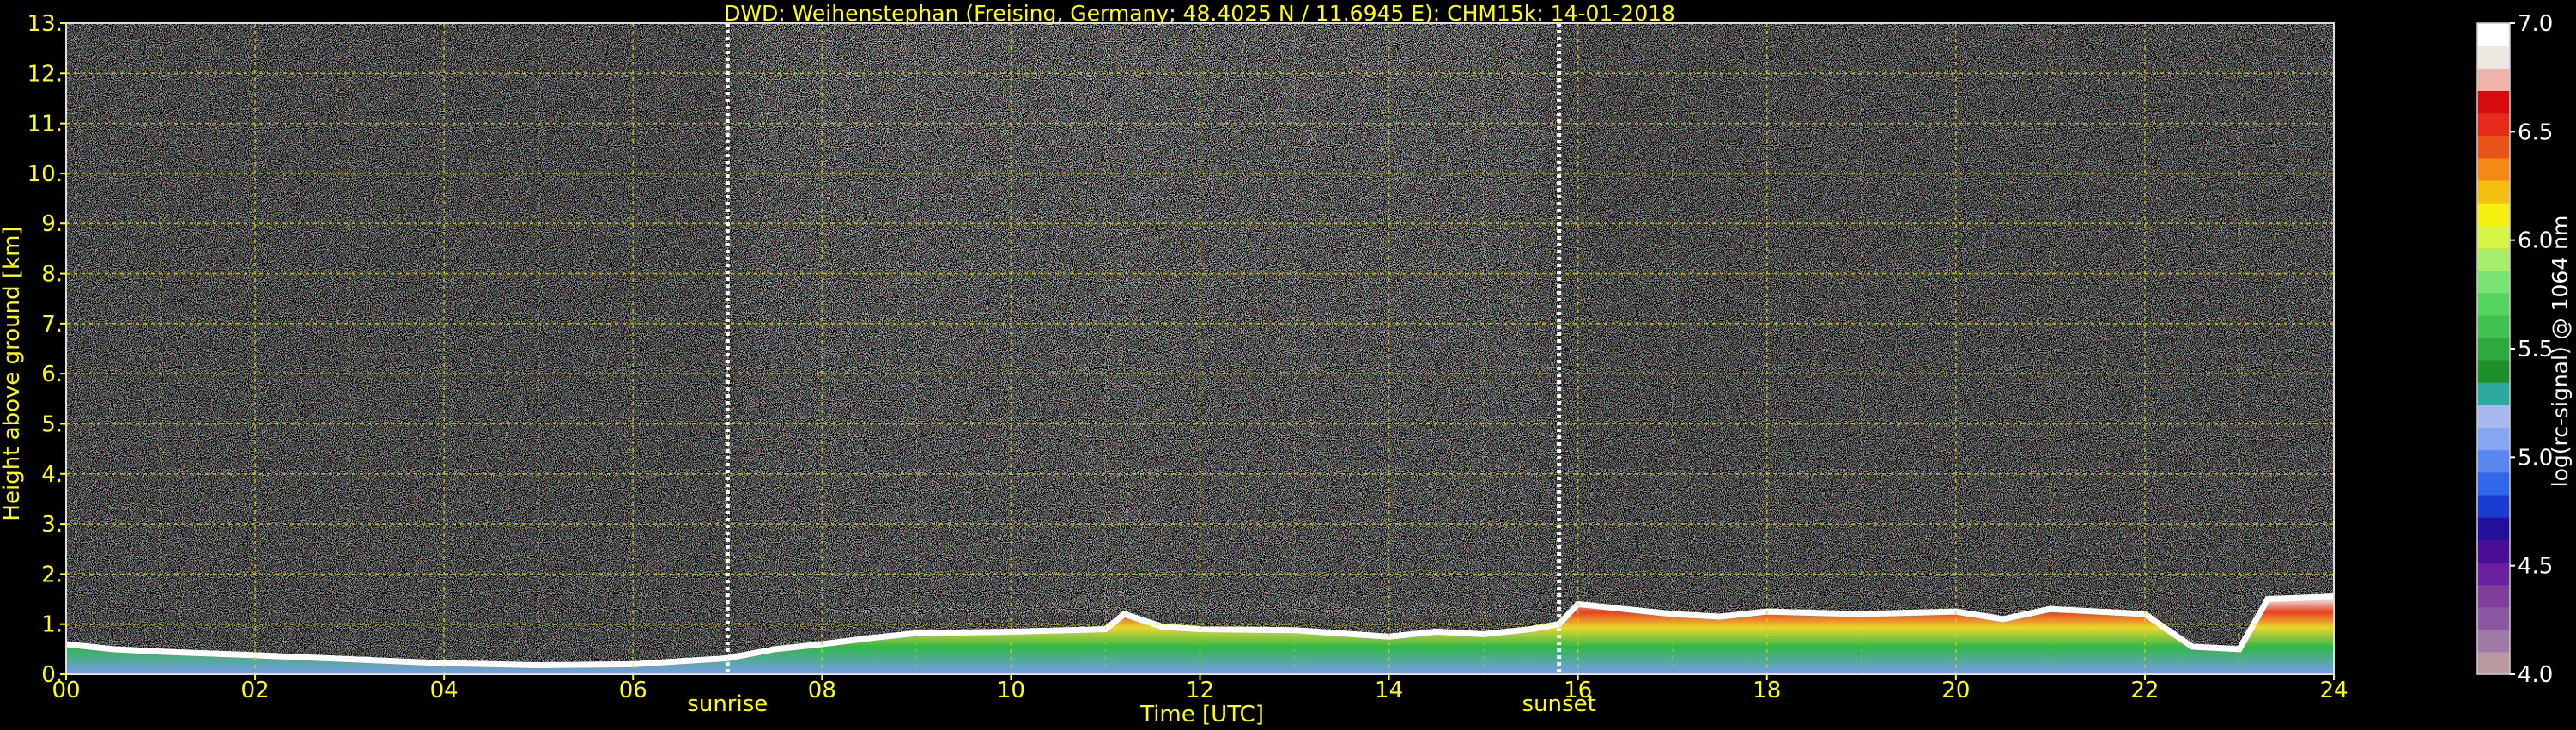 This screenshot has height=730, width=2576. I want to click on x-tick-label: 20, so click(1955, 690).